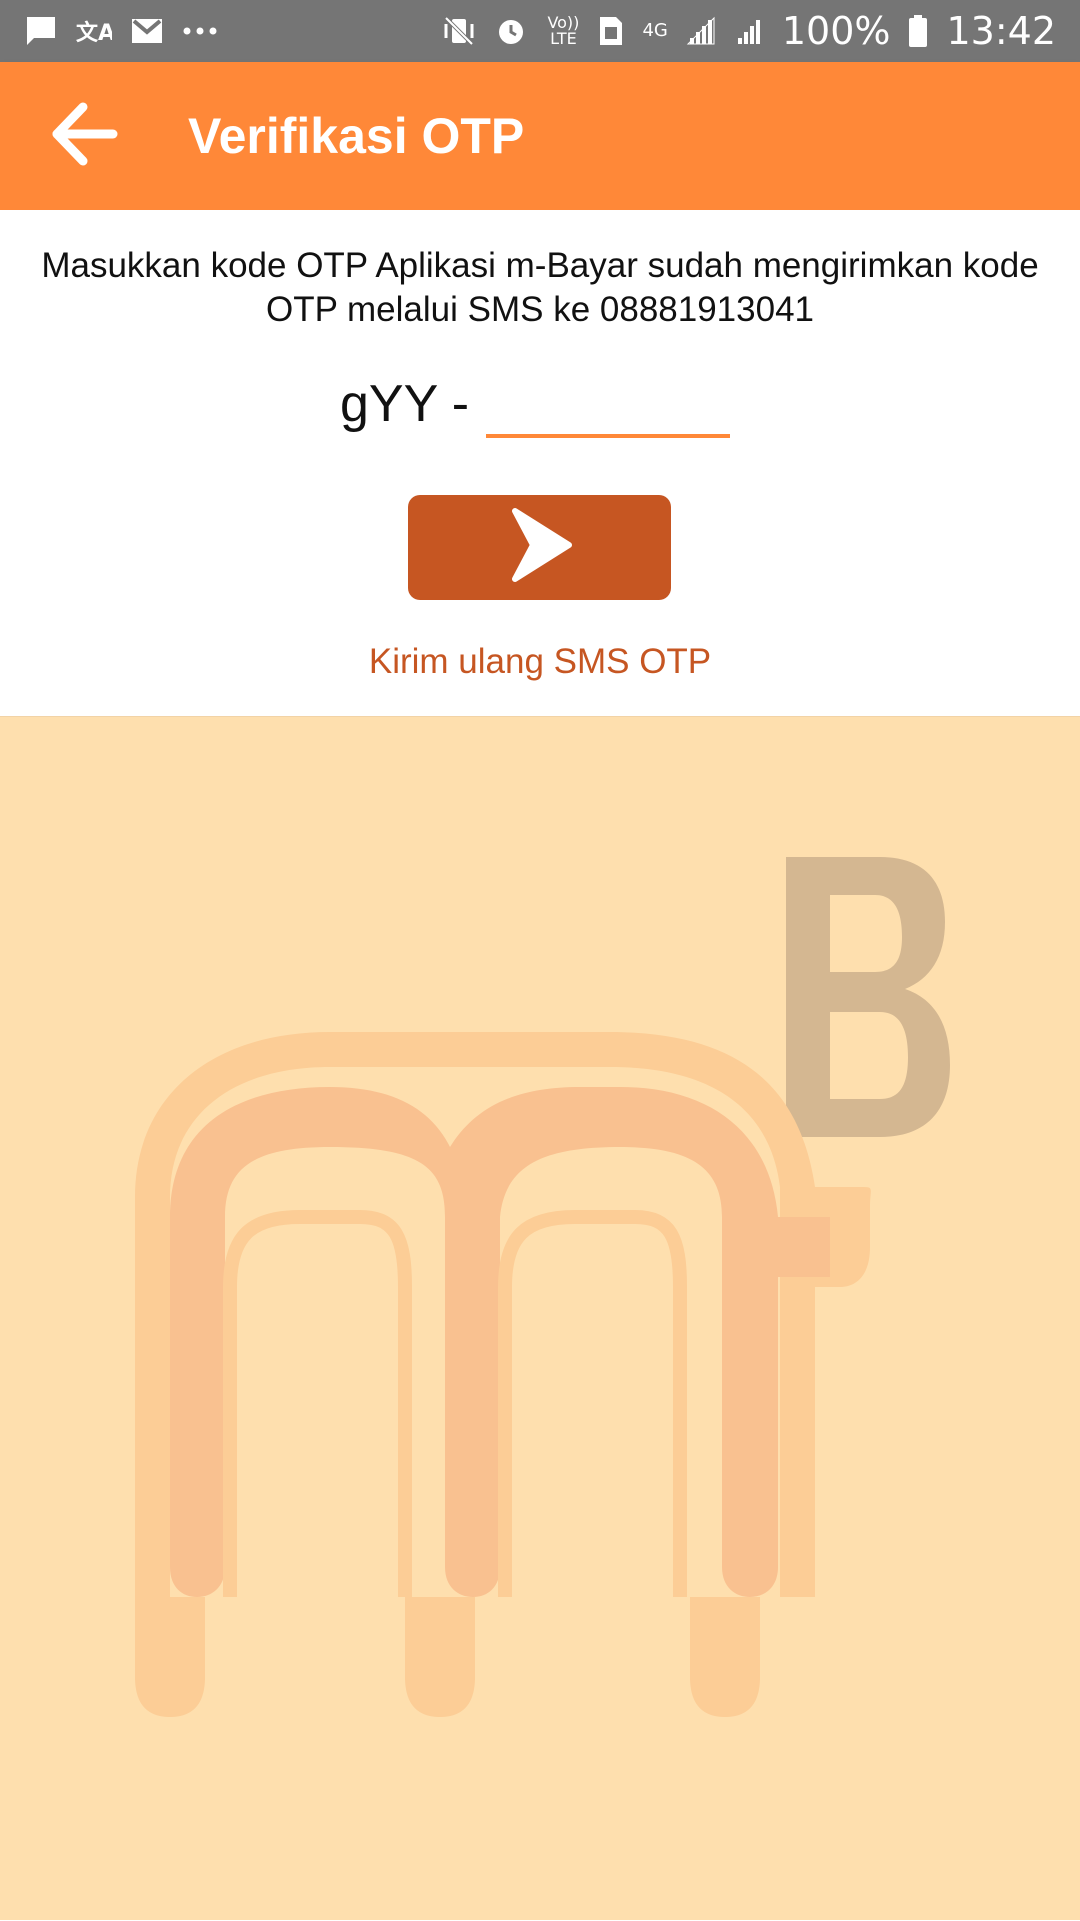  What do you see at coordinates (563, 30) in the screenshot?
I see `volte-icon: Vo)) LTE` at bounding box center [563, 30].